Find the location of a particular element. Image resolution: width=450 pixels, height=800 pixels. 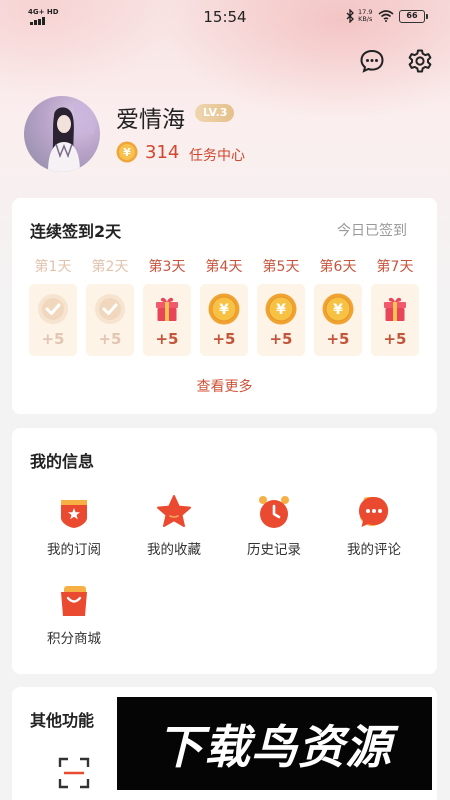

bluetooth-icon is located at coordinates (350, 16).